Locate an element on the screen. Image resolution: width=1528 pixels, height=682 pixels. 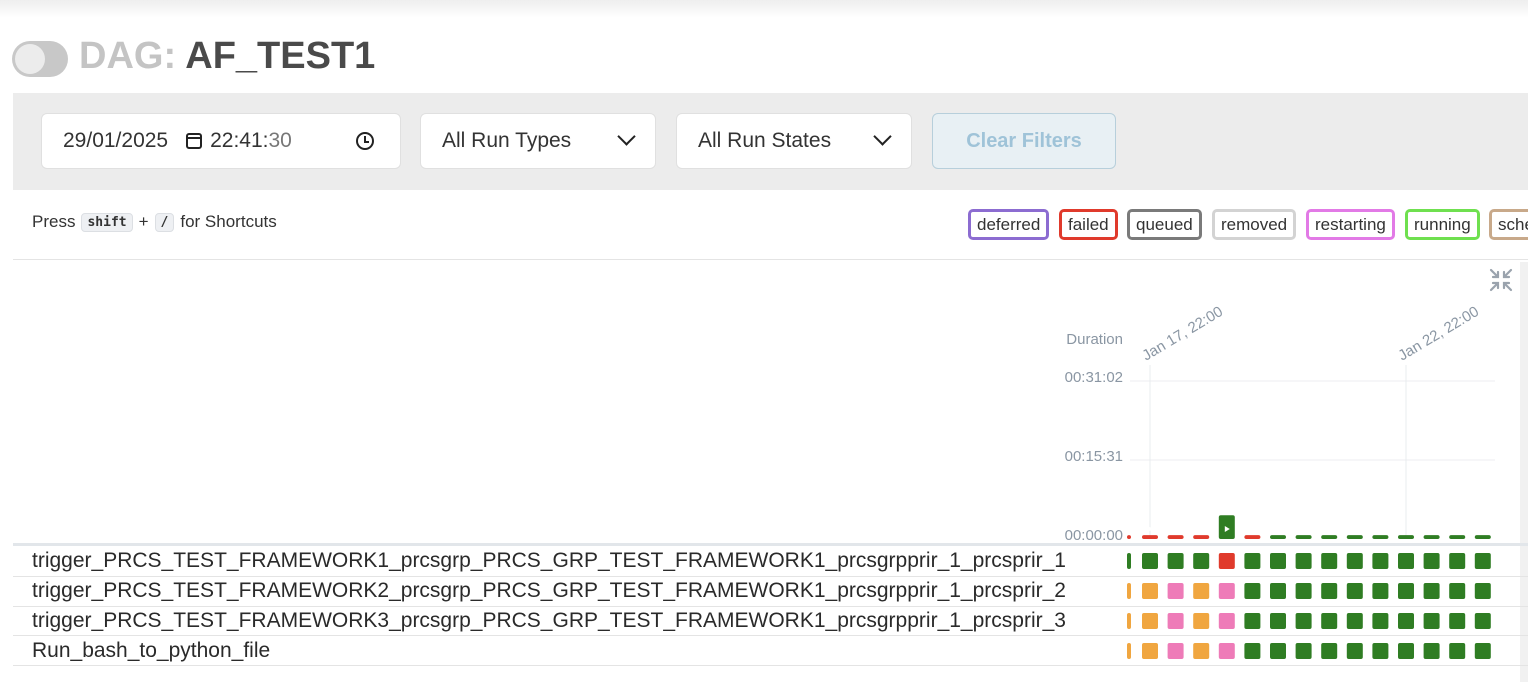
x-axis: Jan 17, 22:00 Jan 22, 22:00 is located at coordinates (1310, 421).